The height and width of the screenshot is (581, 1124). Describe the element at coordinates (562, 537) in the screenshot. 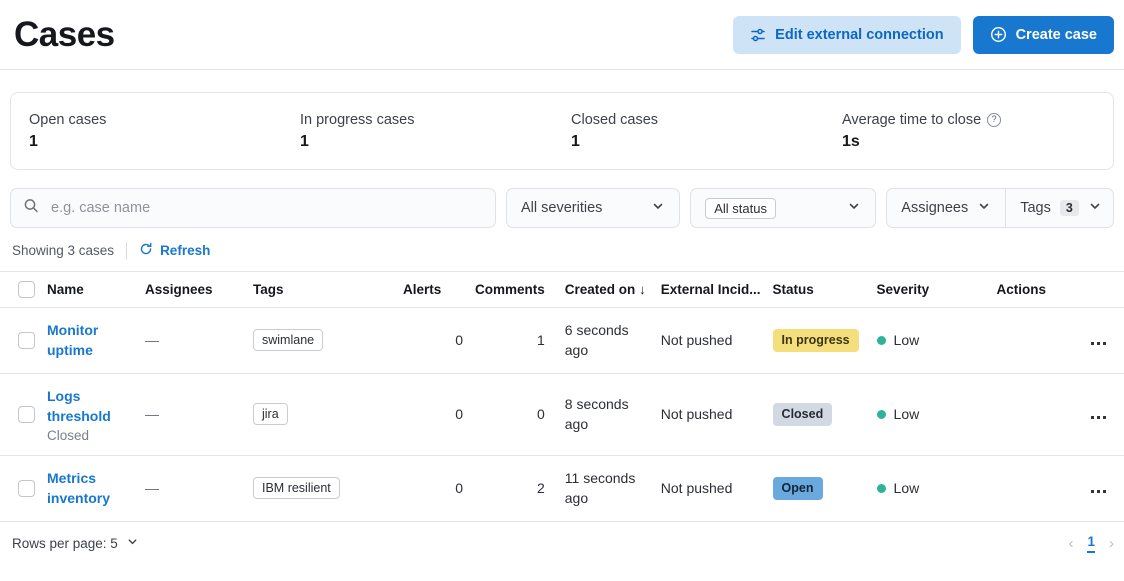

I see `table-footer: Rows per page: 5 ‹ 1 ›` at that location.